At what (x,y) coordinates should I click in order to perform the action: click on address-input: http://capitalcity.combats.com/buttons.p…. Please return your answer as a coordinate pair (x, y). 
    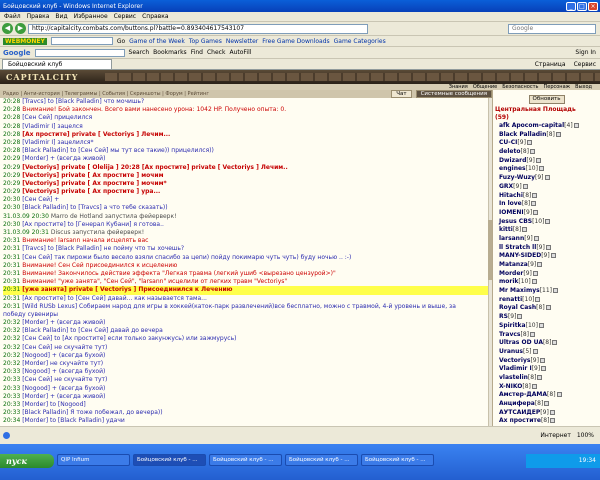
    Looking at the image, I should click on (198, 28).